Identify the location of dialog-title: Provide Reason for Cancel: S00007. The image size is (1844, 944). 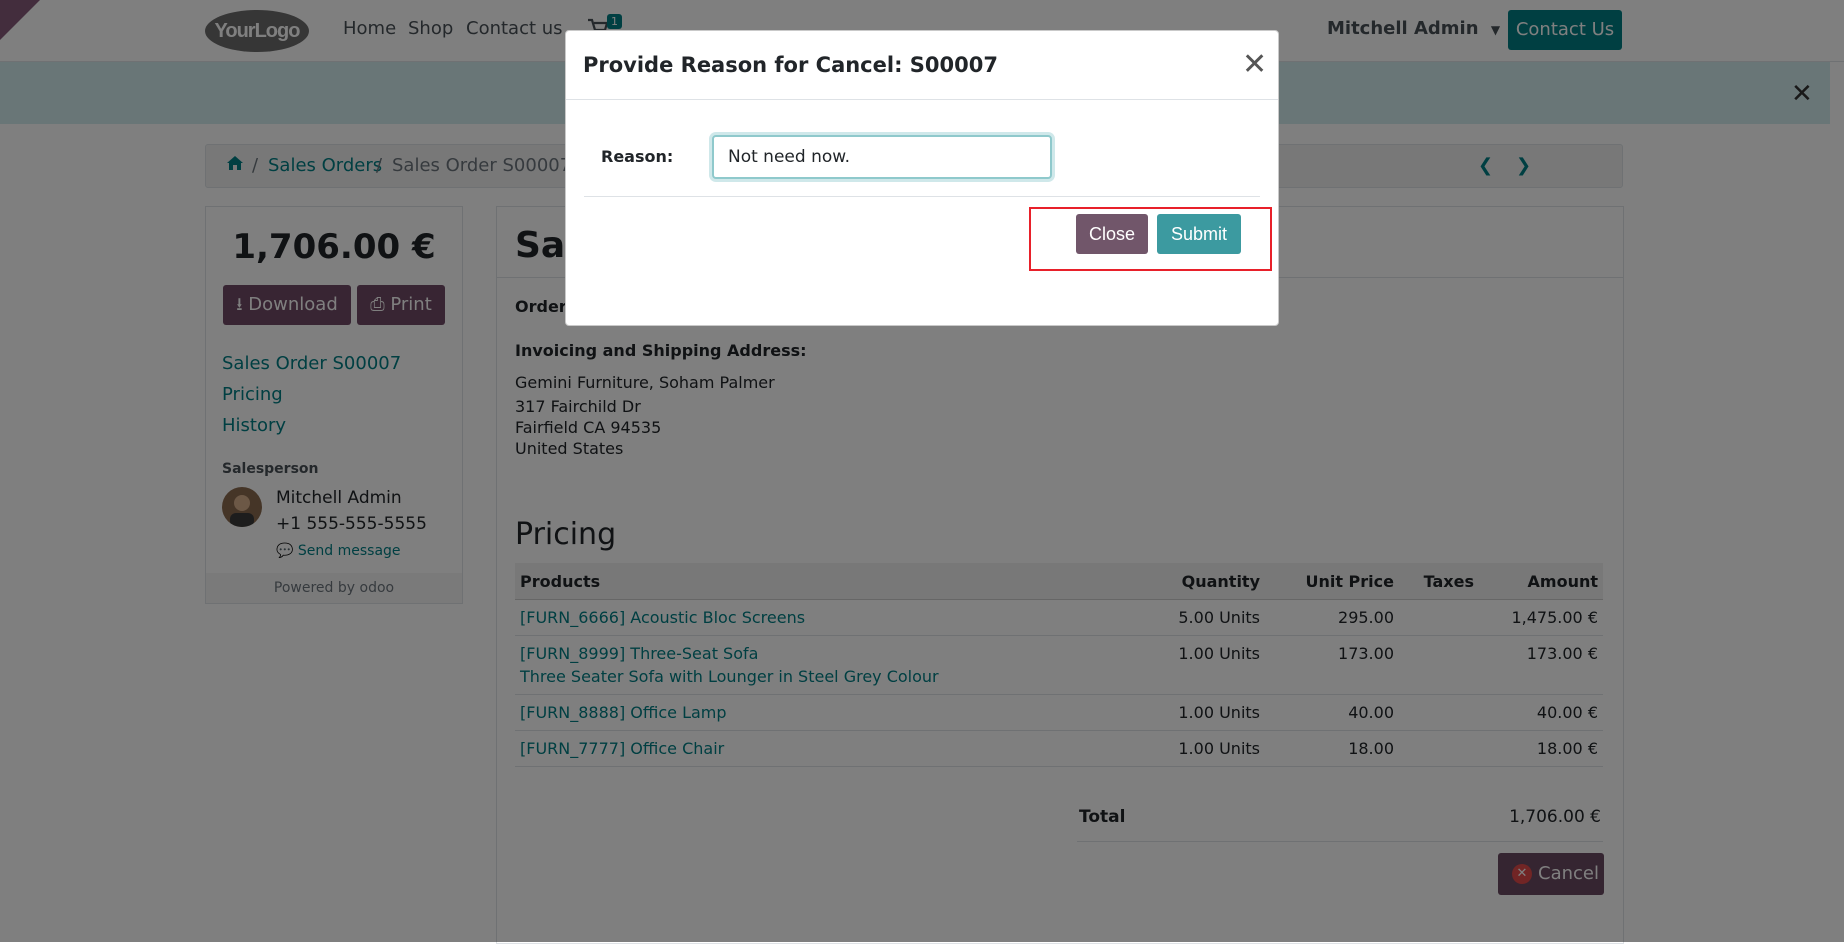
(790, 65).